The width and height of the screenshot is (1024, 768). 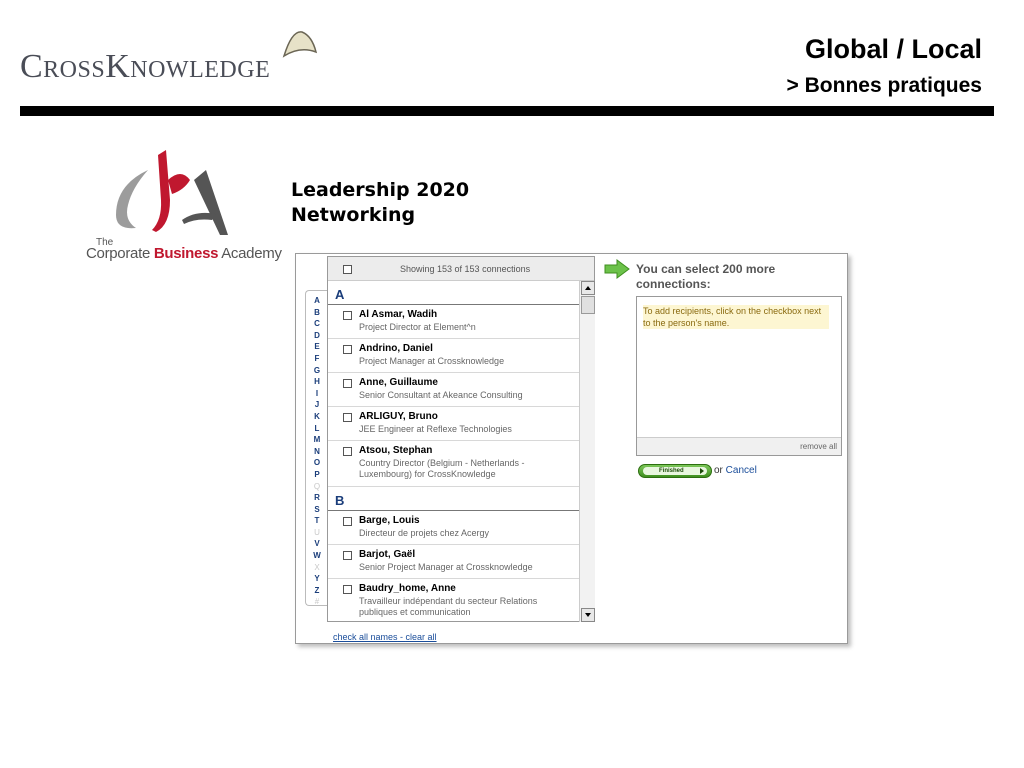 What do you see at coordinates (417, 327) in the screenshot?
I see `person-title: Project Director at Element^n` at bounding box center [417, 327].